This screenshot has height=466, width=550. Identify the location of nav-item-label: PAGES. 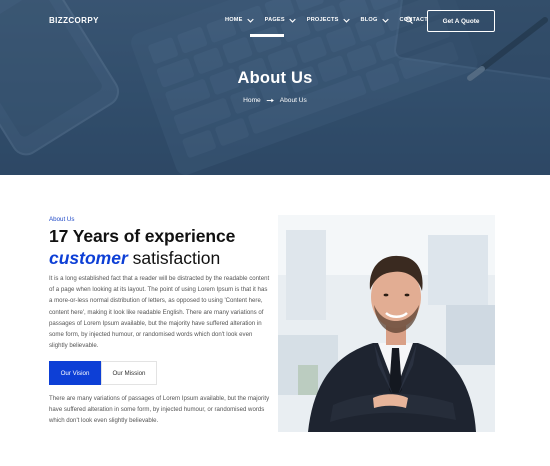
(274, 20).